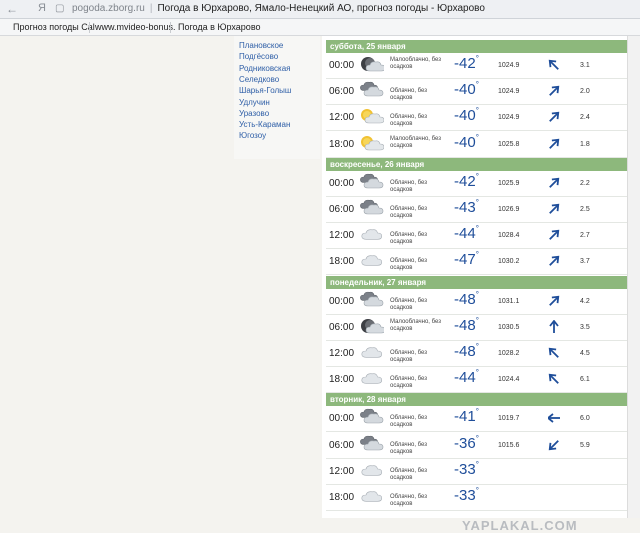  I want to click on yandex-logo-icon: Я, so click(42, 8).